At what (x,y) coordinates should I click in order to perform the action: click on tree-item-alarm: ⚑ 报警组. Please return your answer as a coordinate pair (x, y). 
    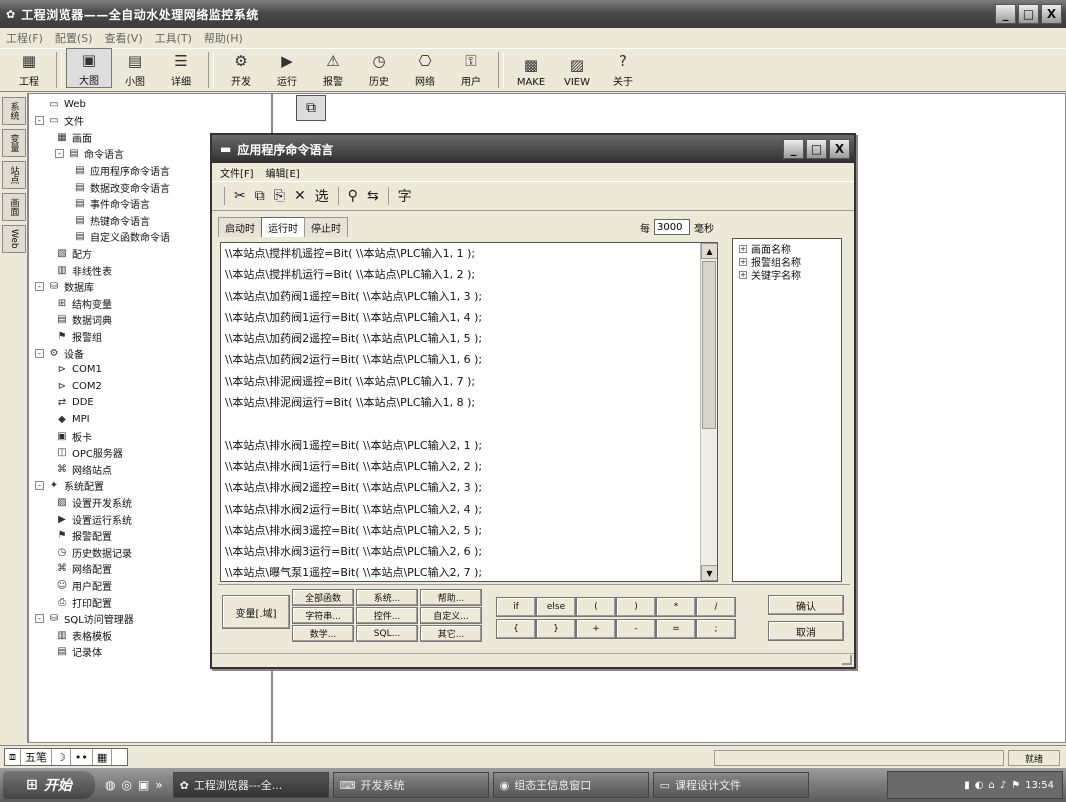
    Looking at the image, I should click on (78, 336).